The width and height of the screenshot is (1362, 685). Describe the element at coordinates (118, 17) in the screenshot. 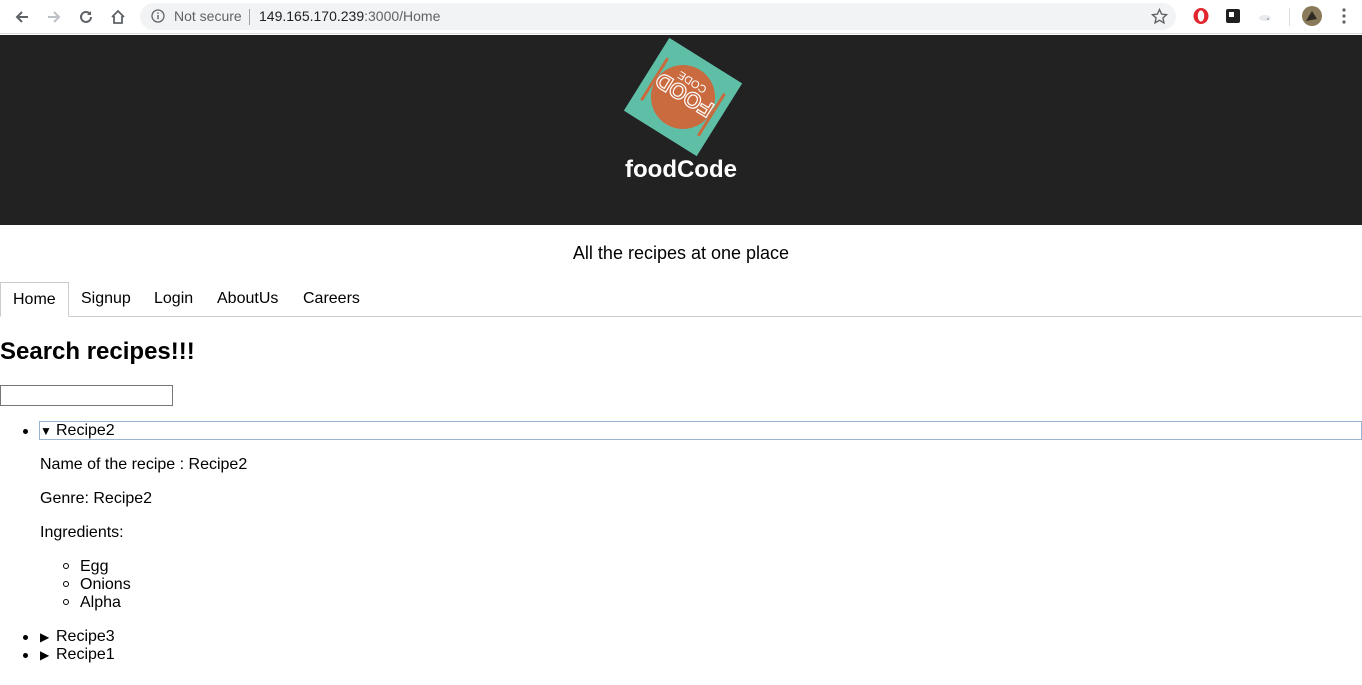

I see `home-icon` at that location.